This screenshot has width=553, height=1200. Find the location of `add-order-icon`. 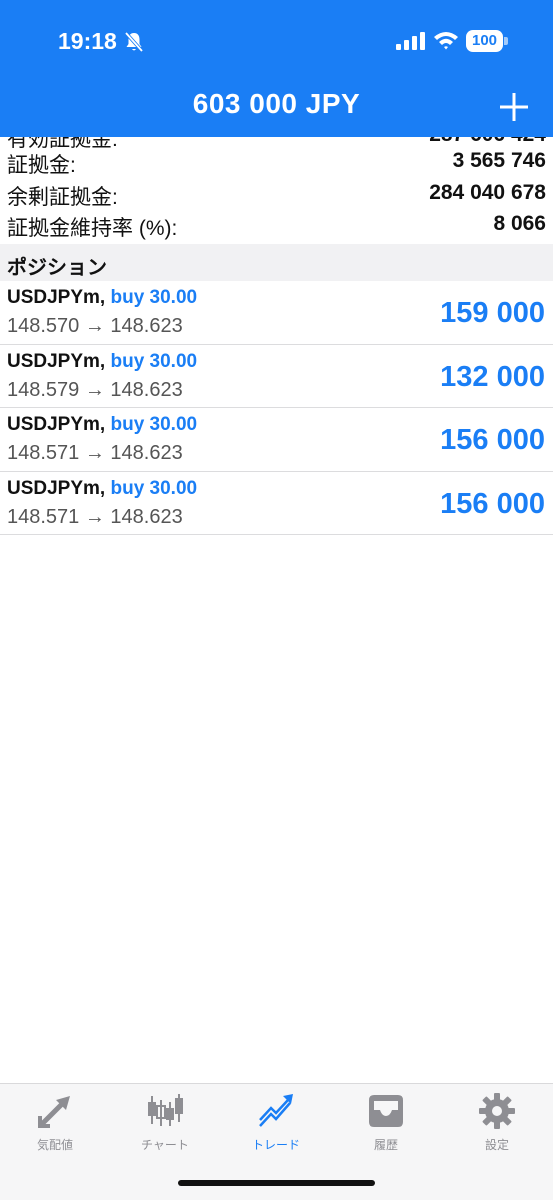

add-order-icon is located at coordinates (514, 107).